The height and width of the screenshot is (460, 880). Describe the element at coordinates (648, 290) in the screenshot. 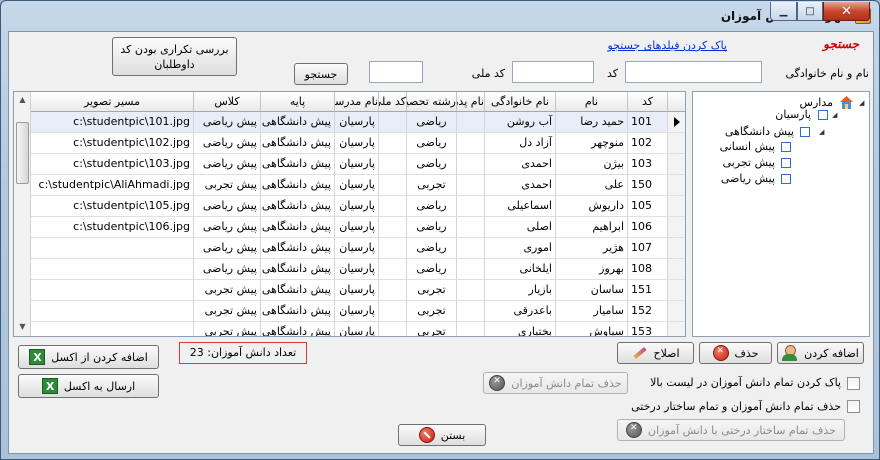

I see `table-cell: 151` at that location.